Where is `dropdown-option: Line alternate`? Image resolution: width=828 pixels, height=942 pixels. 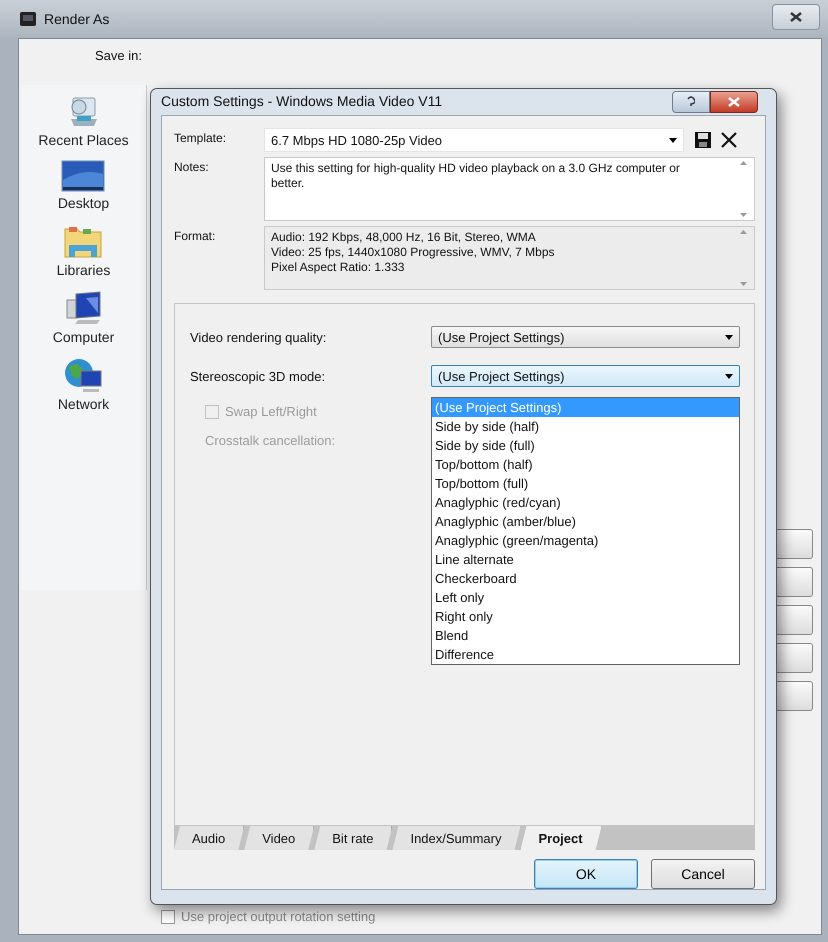 dropdown-option: Line alternate is located at coordinates (585, 559).